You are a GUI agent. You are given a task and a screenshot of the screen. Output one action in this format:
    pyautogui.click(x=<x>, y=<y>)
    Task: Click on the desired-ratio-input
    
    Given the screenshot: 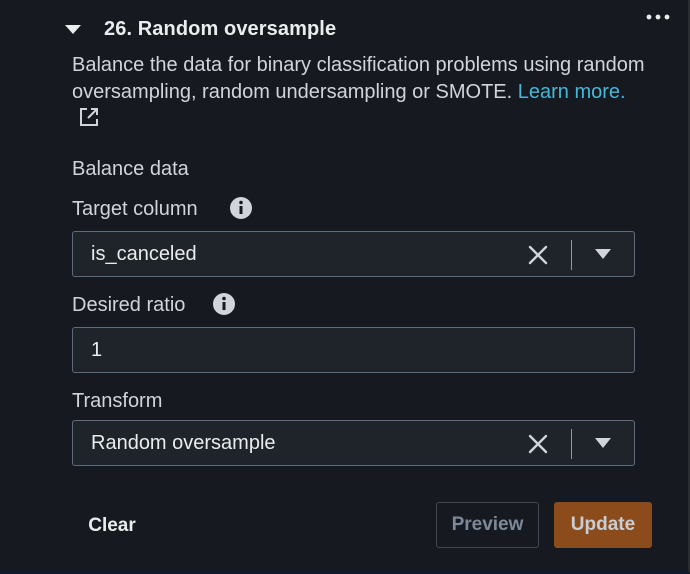 What is the action you would take?
    pyautogui.click(x=351, y=350)
    